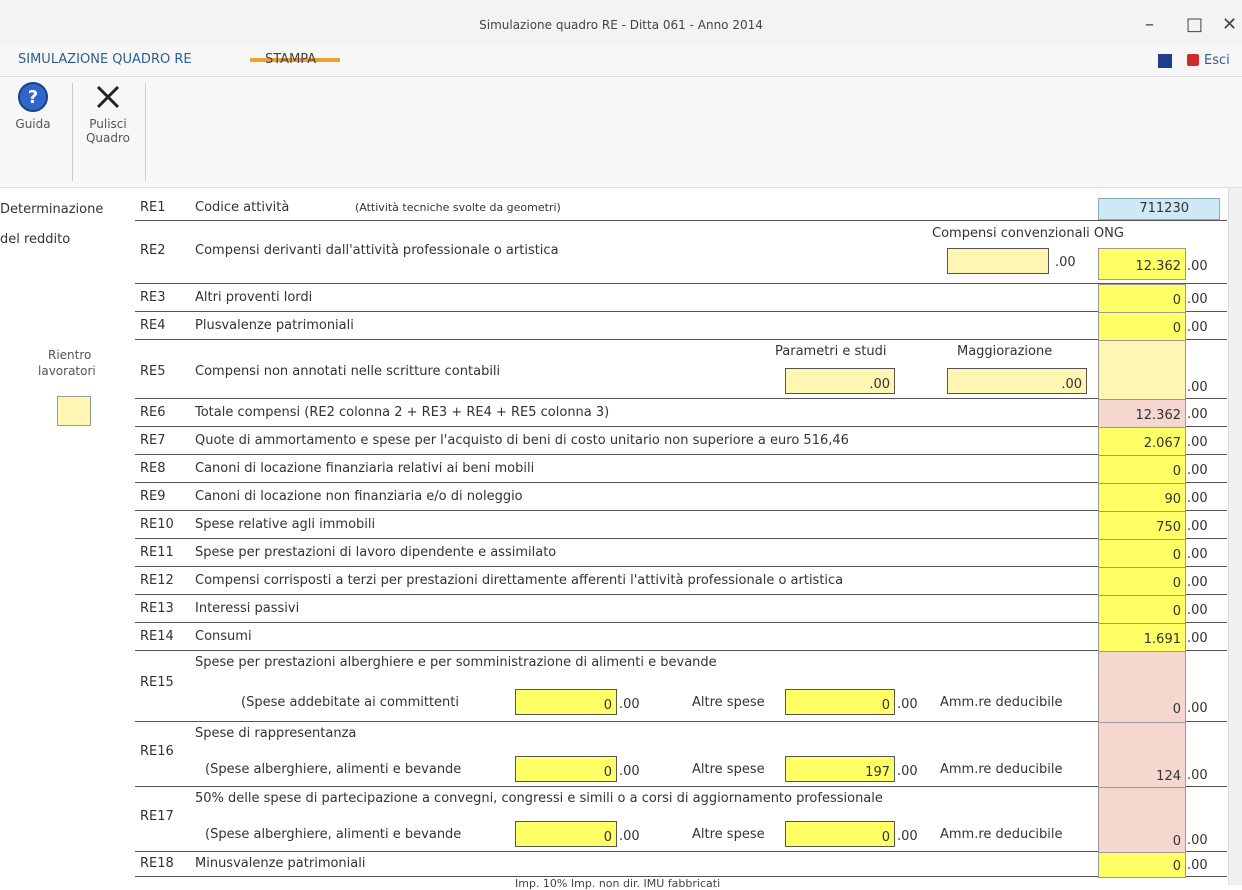 This screenshot has height=890, width=1242. Describe the element at coordinates (1017, 381) in the screenshot. I see `maggiorazione-field: .00` at that location.